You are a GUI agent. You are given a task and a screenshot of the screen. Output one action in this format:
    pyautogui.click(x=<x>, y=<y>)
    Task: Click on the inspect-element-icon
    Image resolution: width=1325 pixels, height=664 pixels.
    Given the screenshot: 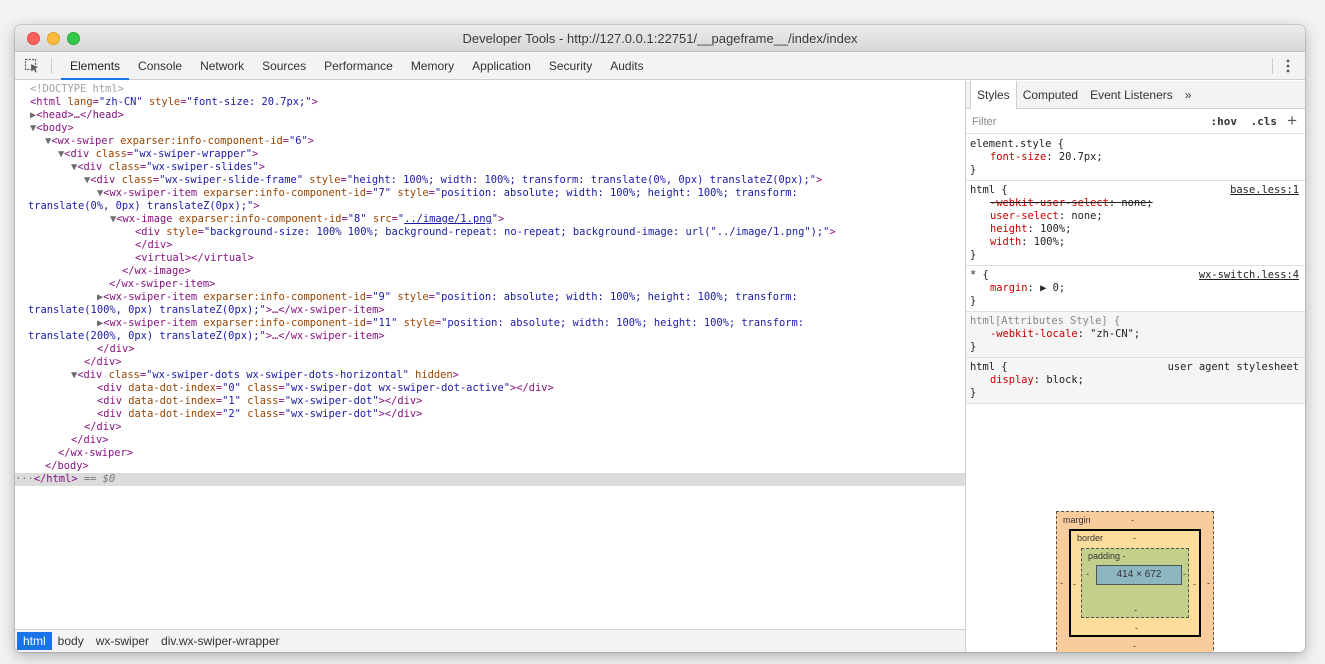 What is the action you would take?
    pyautogui.click(x=32, y=66)
    